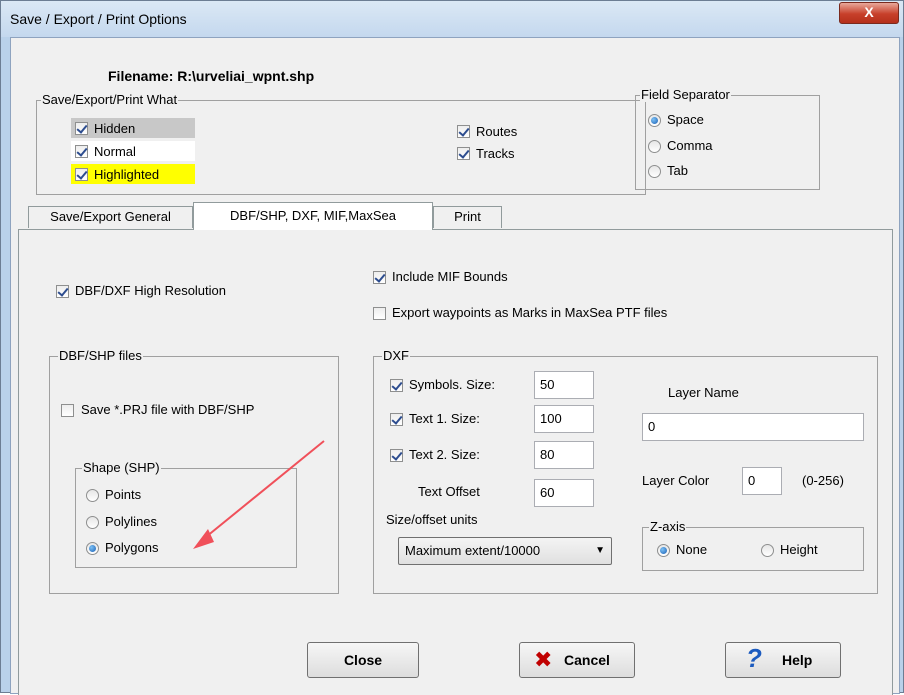 The width and height of the screenshot is (904, 695). I want to click on tab-dbf-shp-dxf-mif-maxsea: DBF/SHP, DXF, MIF,MaxSea, so click(313, 216).